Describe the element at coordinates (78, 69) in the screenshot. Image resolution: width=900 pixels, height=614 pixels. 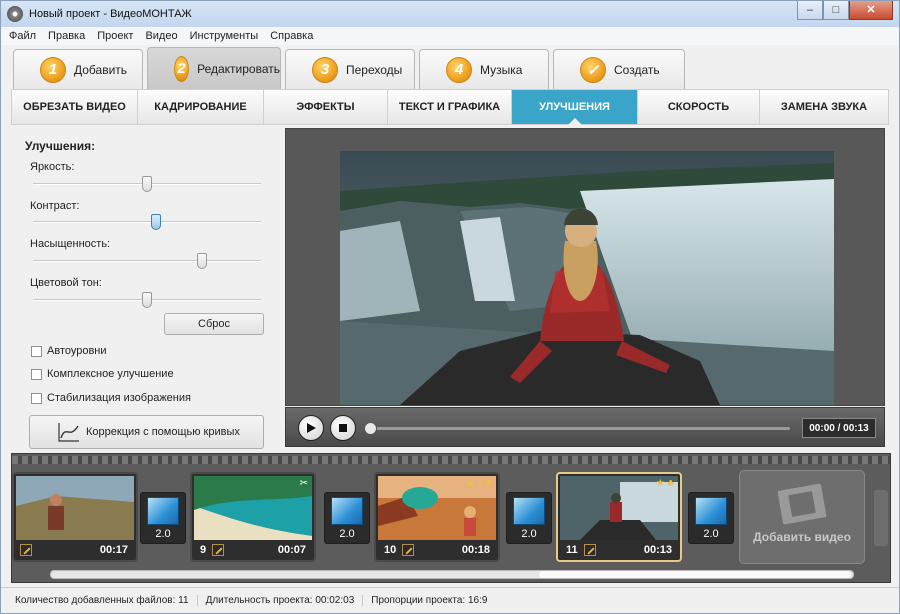
I see `step-add: 1 Добавить` at that location.